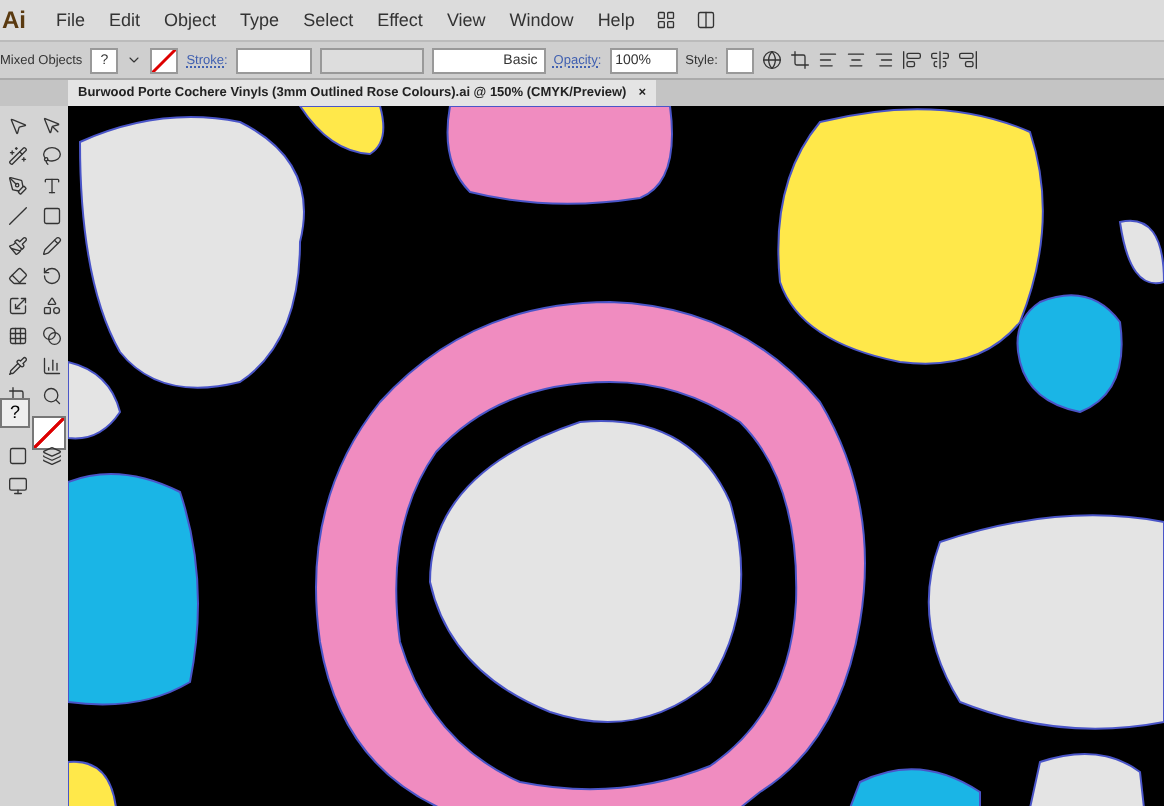 This screenshot has height=806, width=1164. I want to click on menu-item: Window, so click(541, 20).